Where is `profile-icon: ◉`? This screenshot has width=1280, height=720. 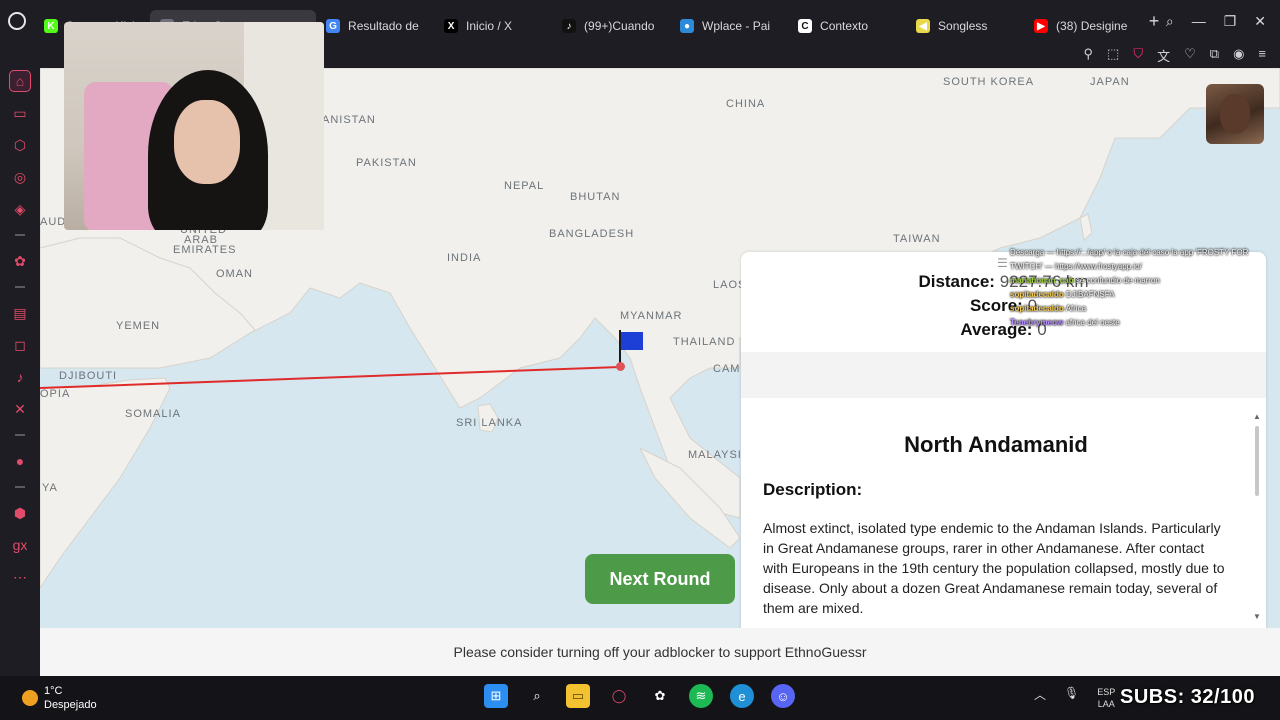
profile-icon: ◉ is located at coordinates (1238, 55).